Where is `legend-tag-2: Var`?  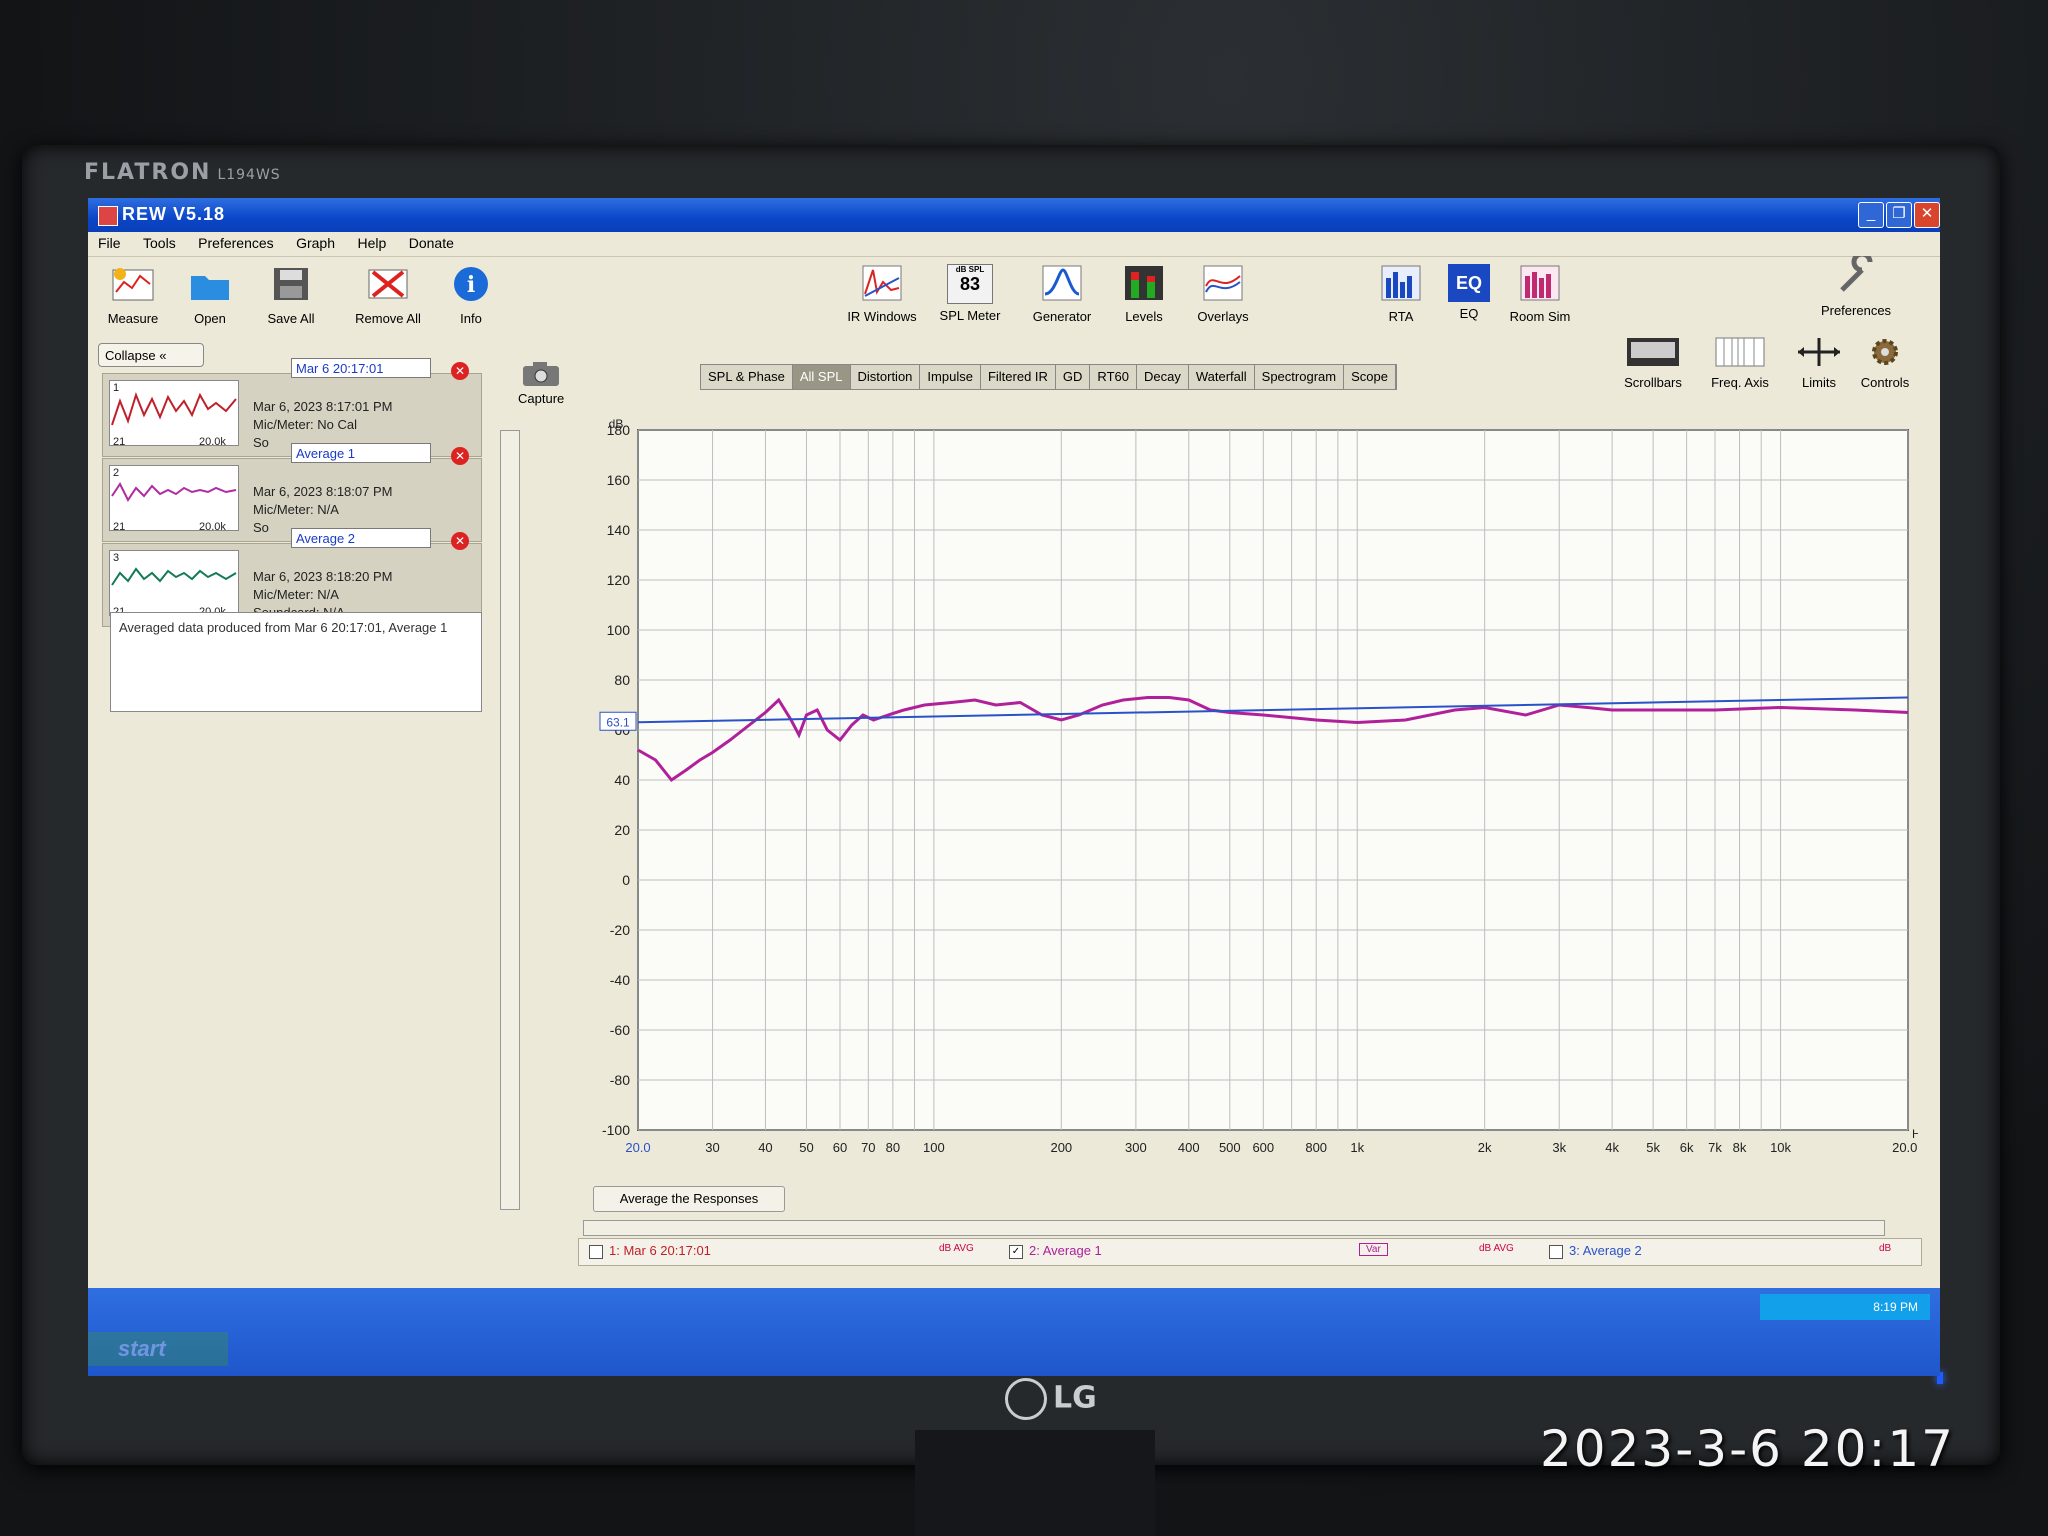 legend-tag-2: Var is located at coordinates (1373, 1249).